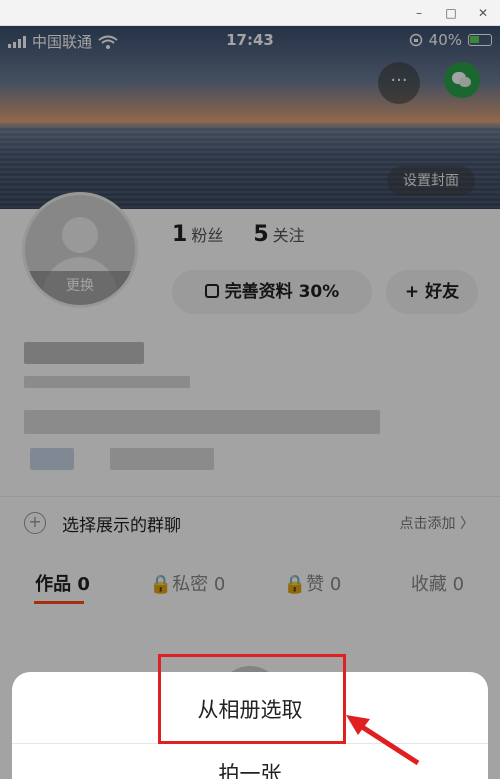 The width and height of the screenshot is (500, 779). I want to click on annotation-highlight-box, so click(252, 699).